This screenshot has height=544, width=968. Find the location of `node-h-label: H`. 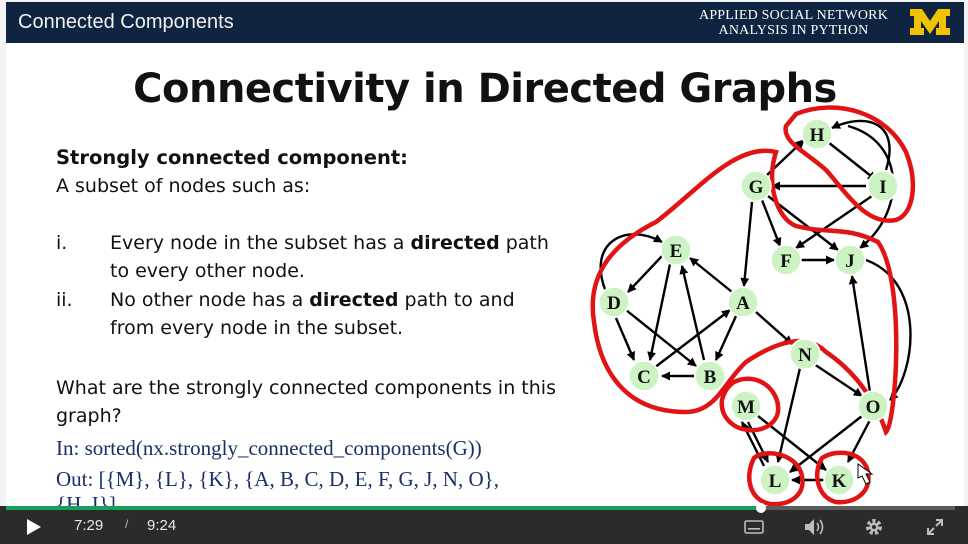

node-h-label: H is located at coordinates (817, 135).